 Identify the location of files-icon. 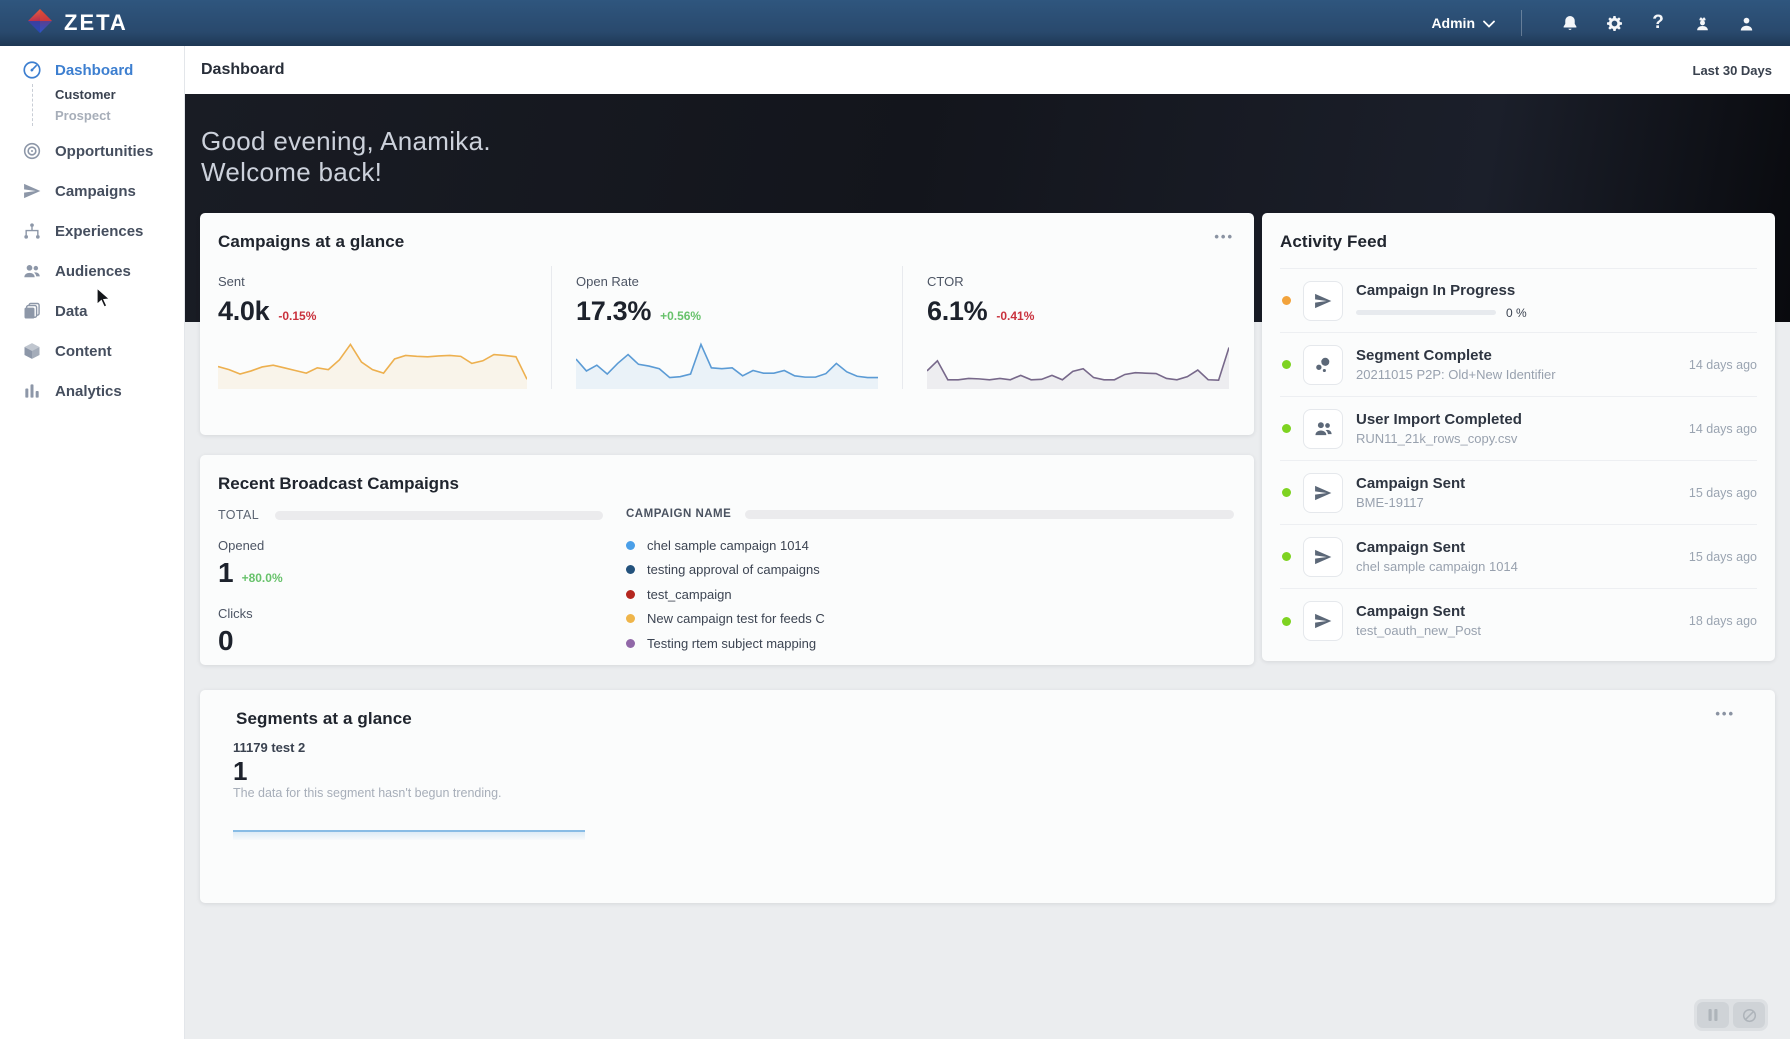
(32, 311).